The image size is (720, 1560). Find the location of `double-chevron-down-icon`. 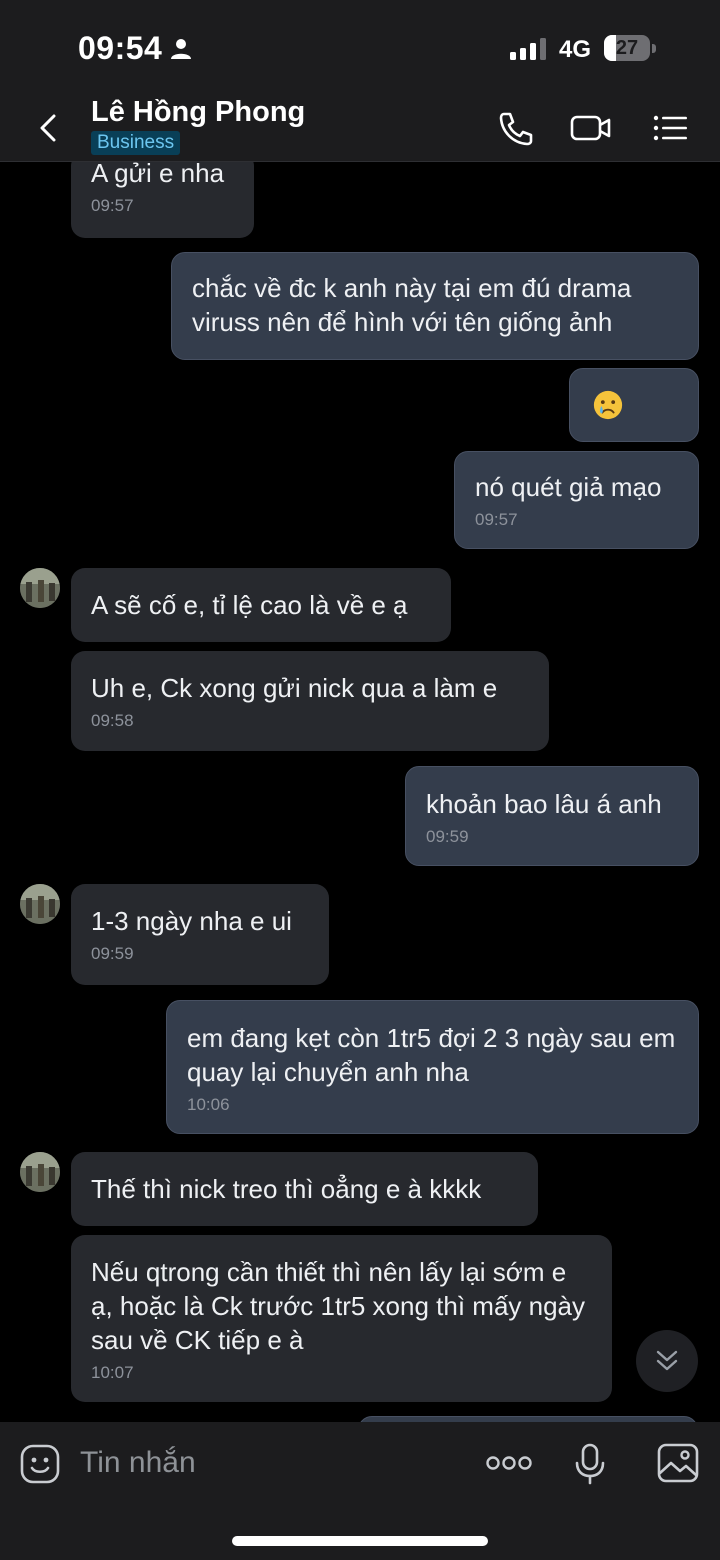

double-chevron-down-icon is located at coordinates (667, 1360).